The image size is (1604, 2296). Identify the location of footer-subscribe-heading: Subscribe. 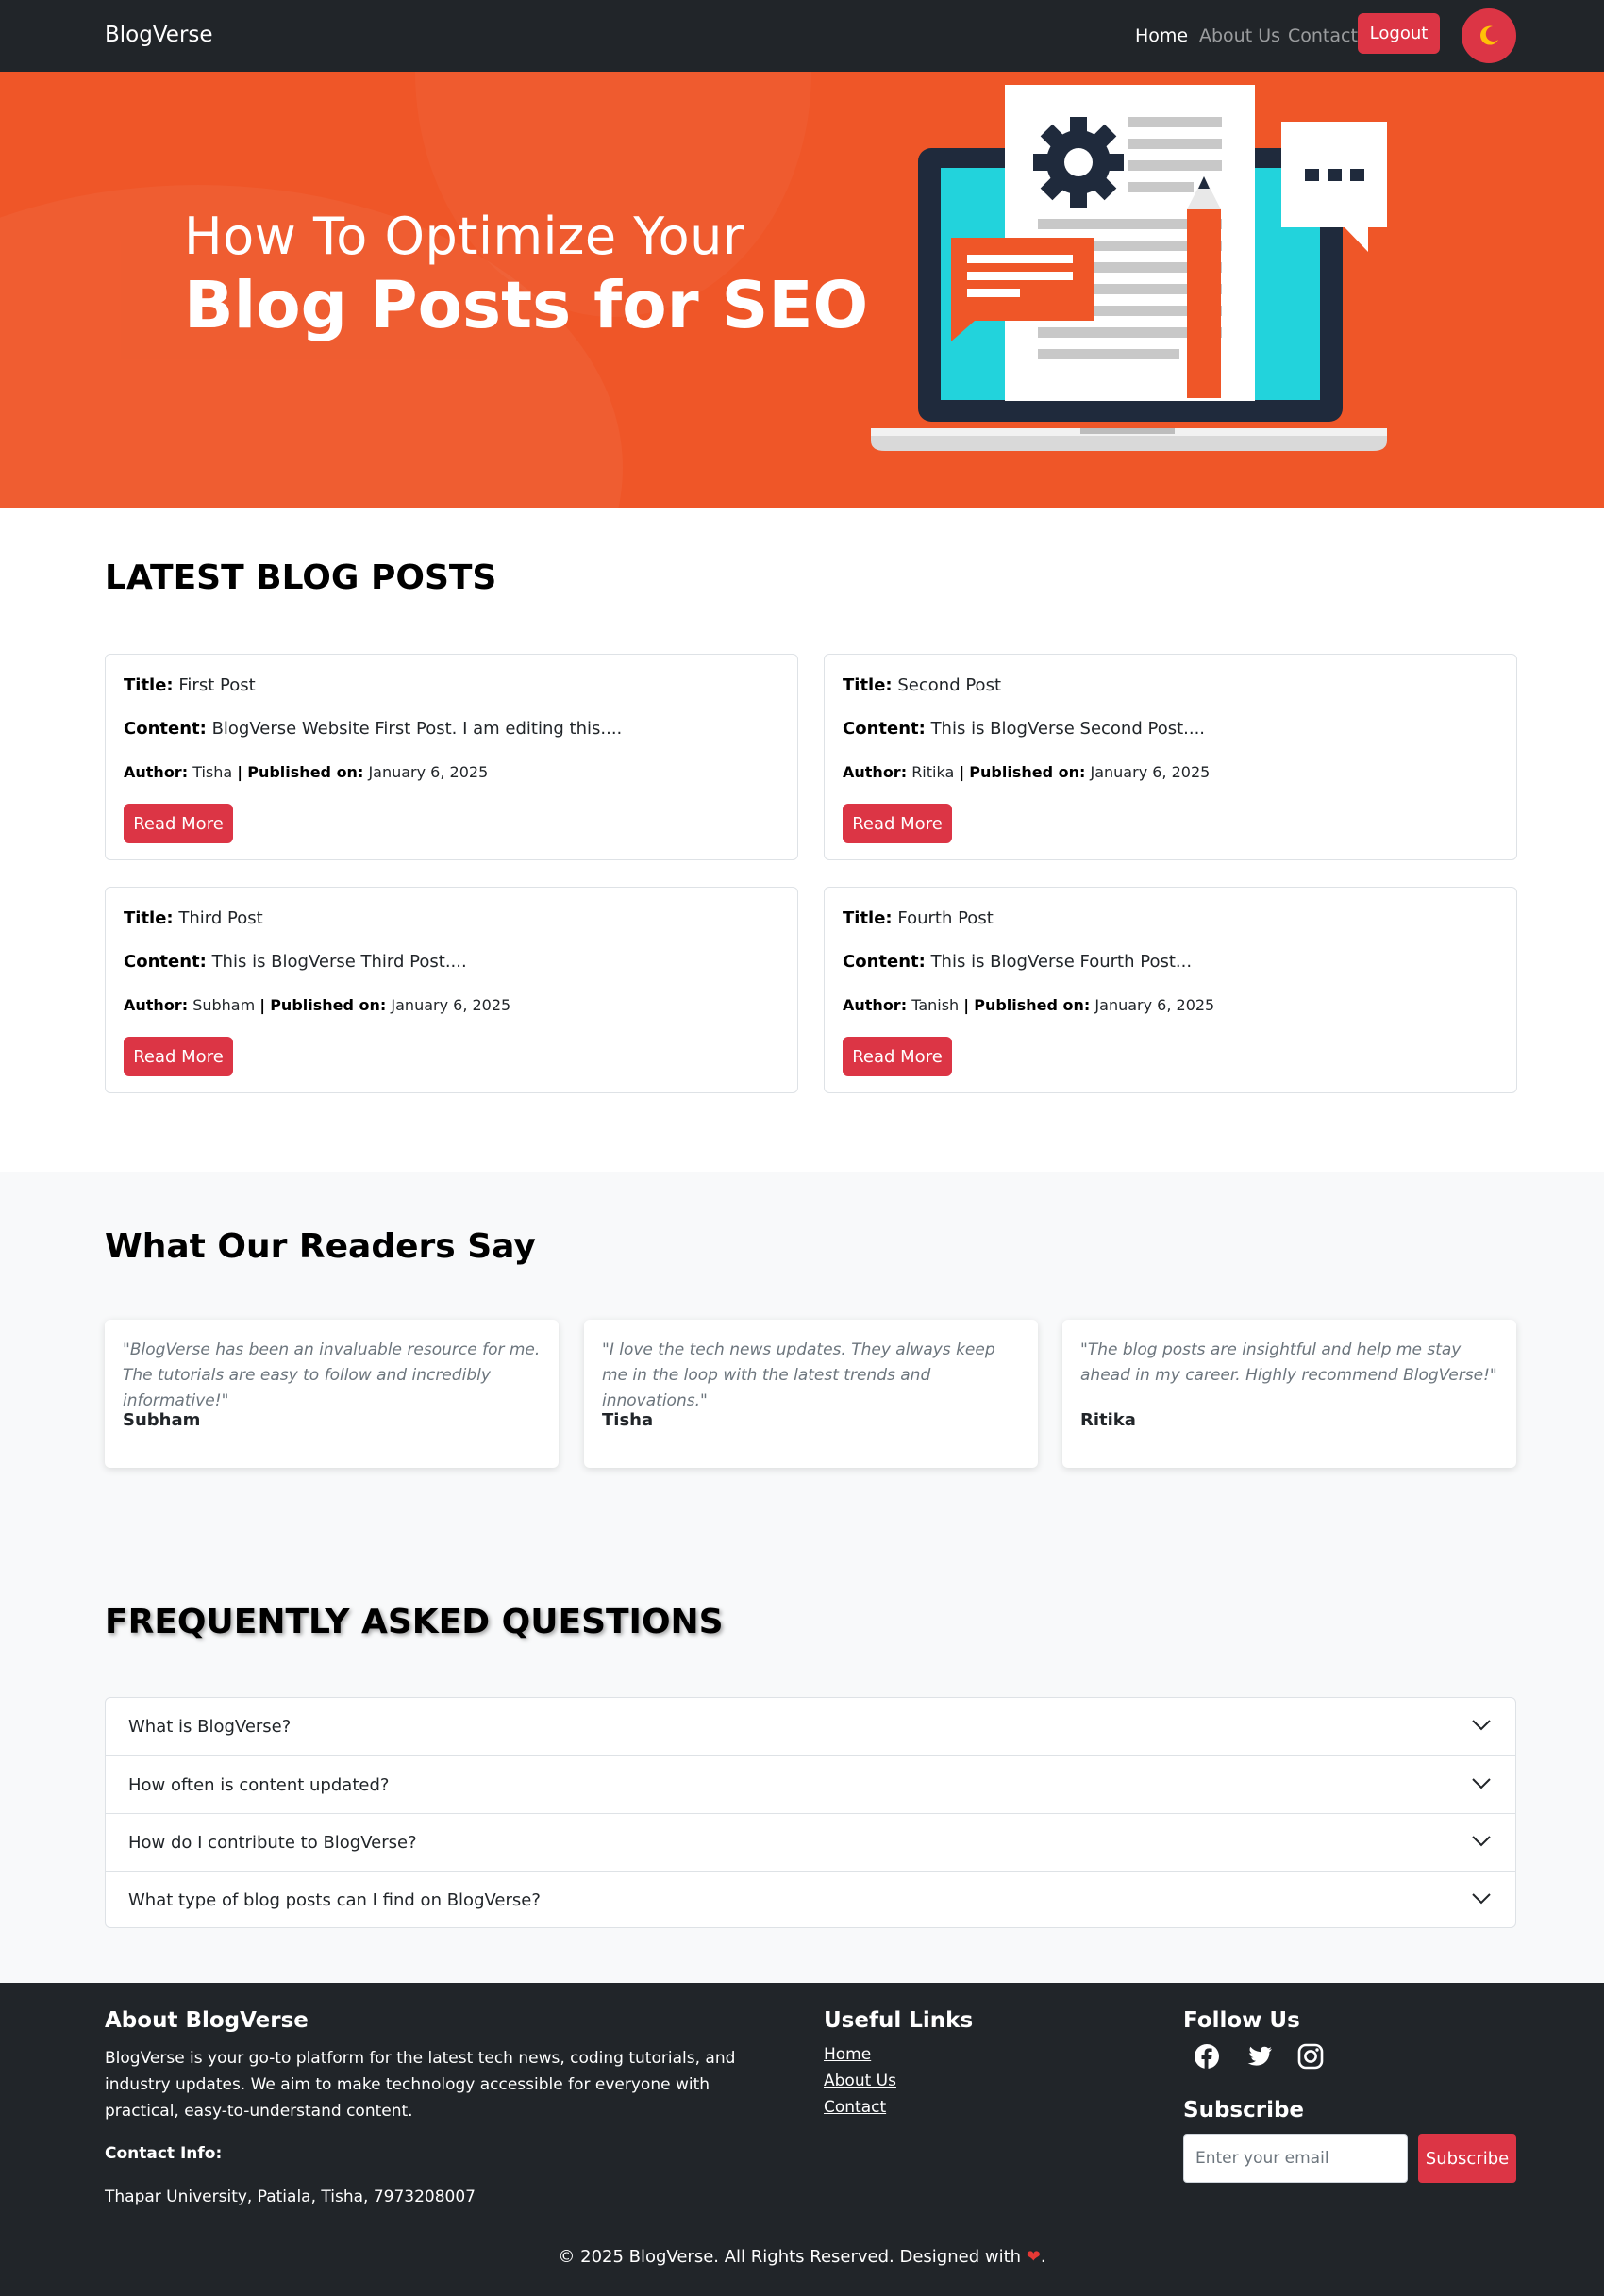
(1244, 2110).